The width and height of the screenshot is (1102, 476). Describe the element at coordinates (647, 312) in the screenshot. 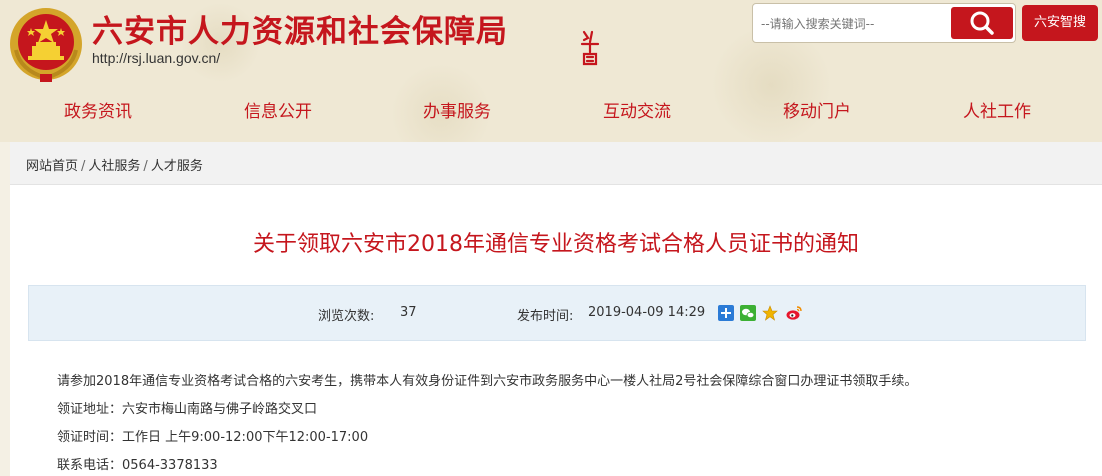

I see `publish-time-value: 2019-04-09 14:29` at that location.